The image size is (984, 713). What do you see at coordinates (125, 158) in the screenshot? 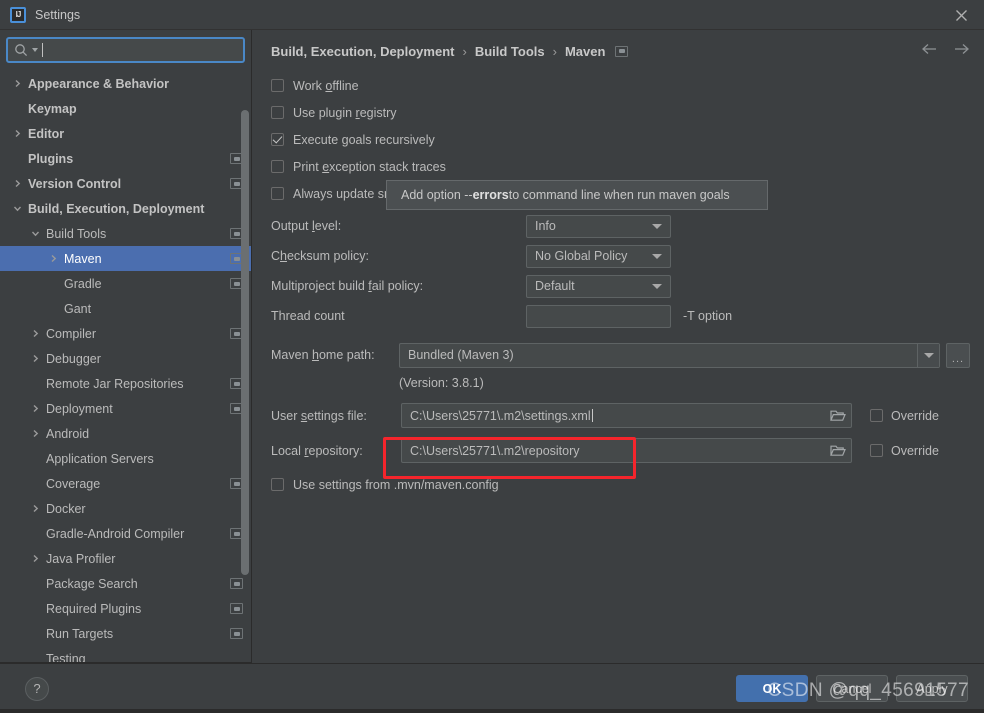
I see `sidebar-item-plugins: Plugins` at bounding box center [125, 158].